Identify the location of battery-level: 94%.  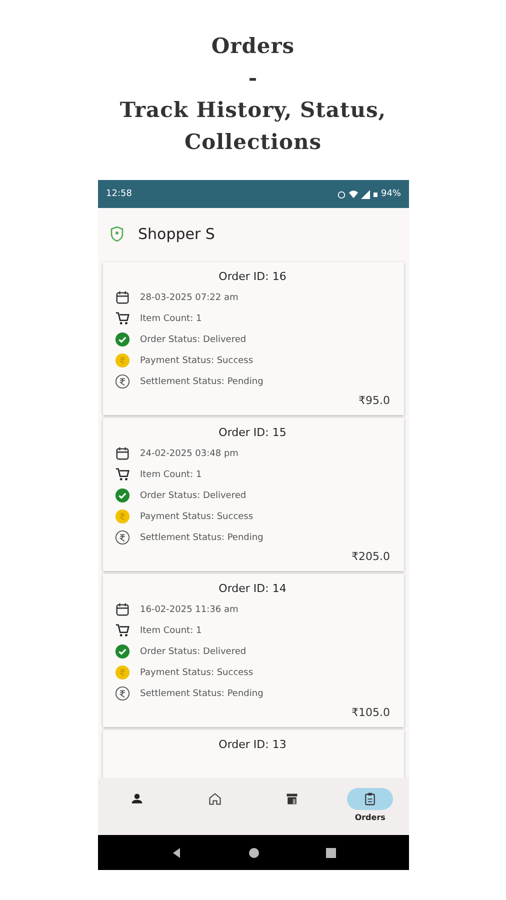
(390, 194).